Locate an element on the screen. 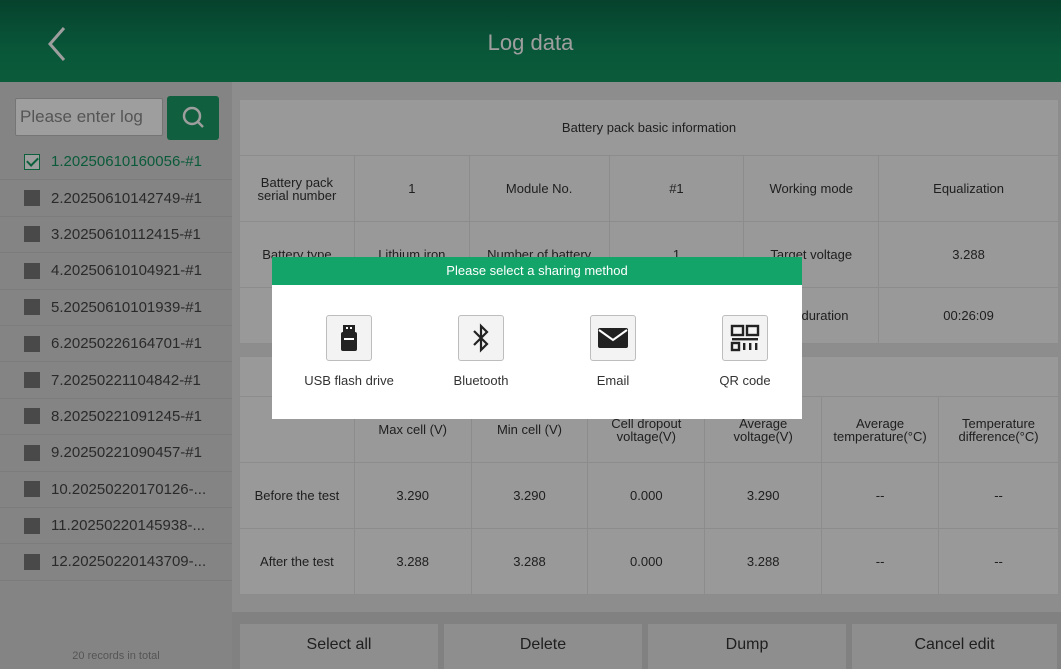 The image size is (1061, 669). option-label: QR code is located at coordinates (745, 380).